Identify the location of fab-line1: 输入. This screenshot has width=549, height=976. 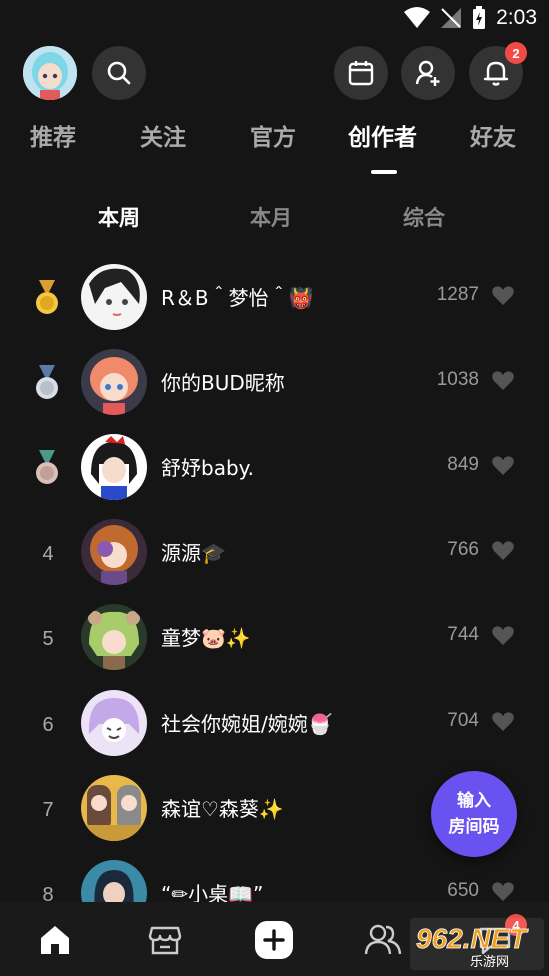
(474, 801).